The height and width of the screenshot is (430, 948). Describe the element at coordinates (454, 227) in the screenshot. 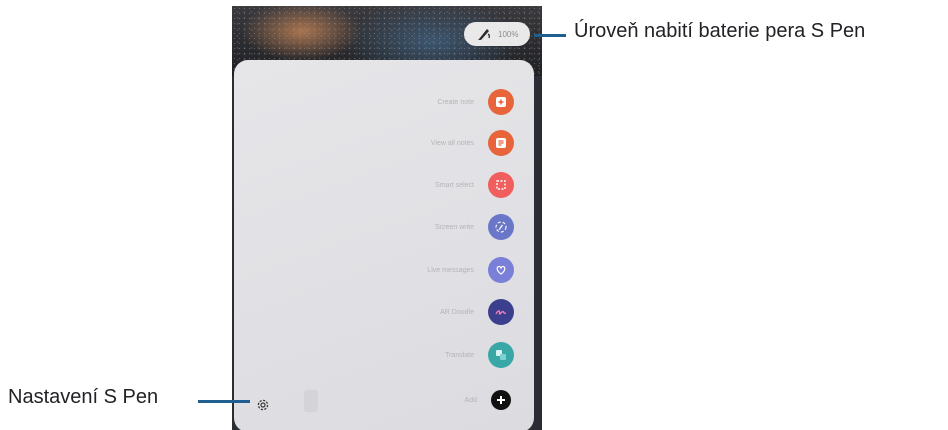

I see `menu-item-label: Screen write` at that location.